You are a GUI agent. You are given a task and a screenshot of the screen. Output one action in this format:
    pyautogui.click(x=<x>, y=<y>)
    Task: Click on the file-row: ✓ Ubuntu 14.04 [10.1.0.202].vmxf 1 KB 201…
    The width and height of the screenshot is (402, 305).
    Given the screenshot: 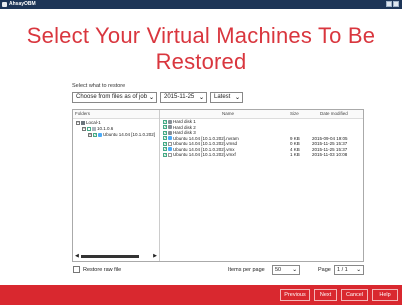 What is the action you would take?
    pyautogui.click(x=261, y=155)
    